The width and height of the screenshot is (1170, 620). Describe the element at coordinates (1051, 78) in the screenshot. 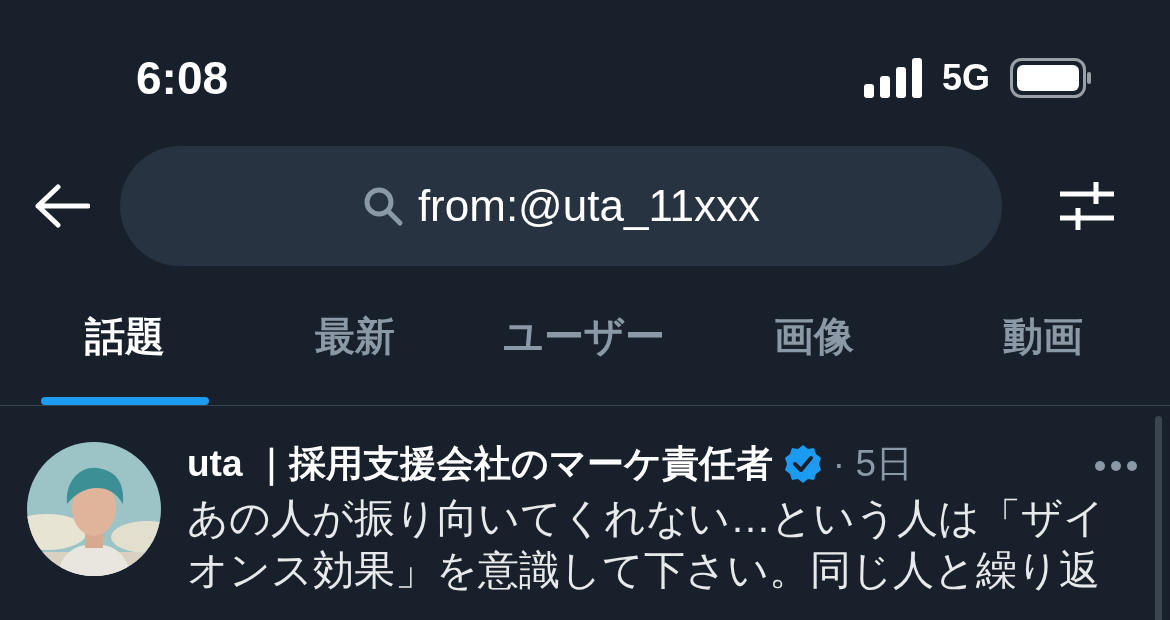

I see `battery-icon` at that location.